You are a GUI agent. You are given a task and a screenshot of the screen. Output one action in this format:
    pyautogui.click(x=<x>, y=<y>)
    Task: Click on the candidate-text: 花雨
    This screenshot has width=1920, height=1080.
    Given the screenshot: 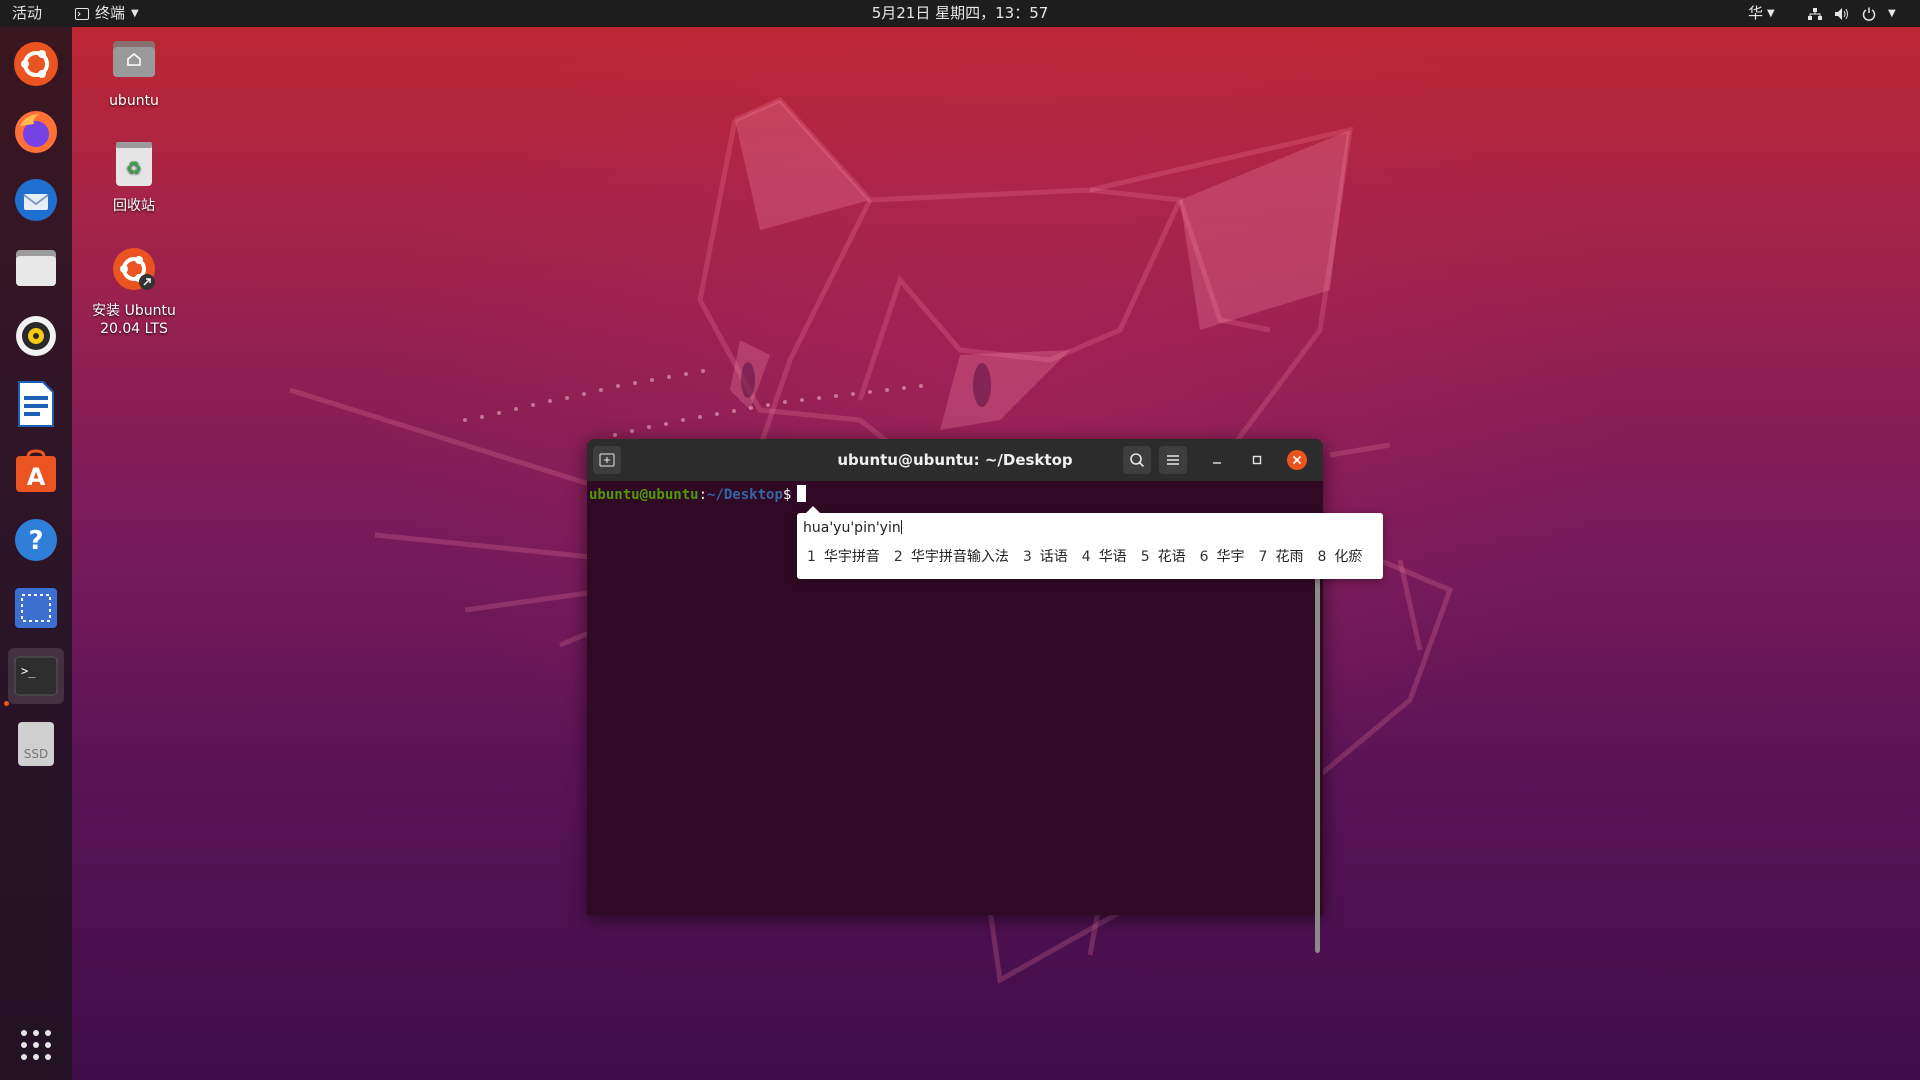 What is the action you would take?
    pyautogui.click(x=1289, y=557)
    